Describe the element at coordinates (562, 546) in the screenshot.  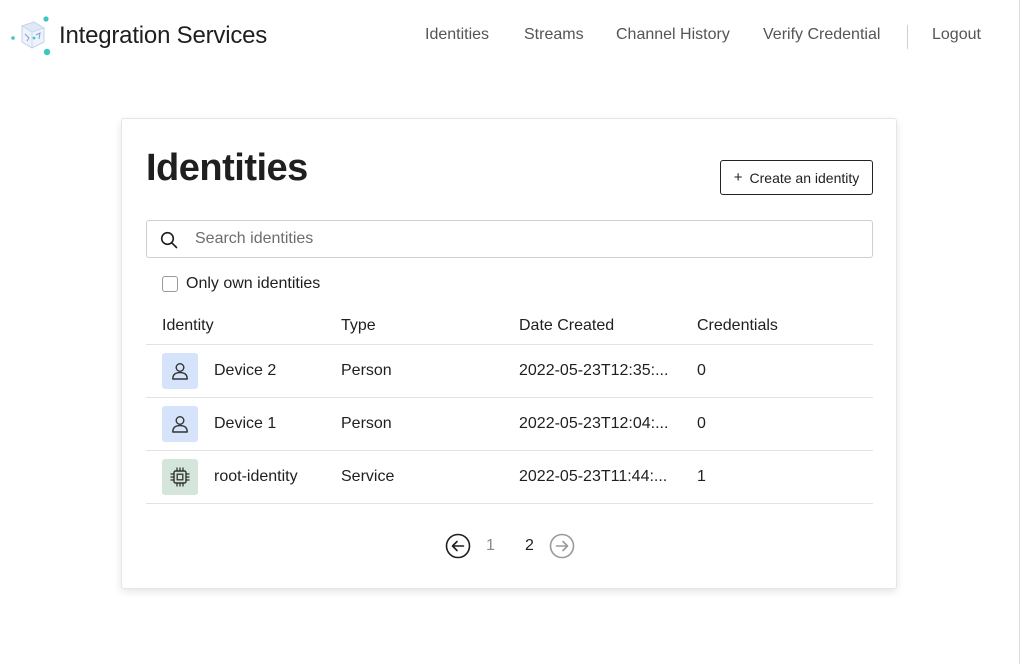
I see `arrow-right-circle-icon` at that location.